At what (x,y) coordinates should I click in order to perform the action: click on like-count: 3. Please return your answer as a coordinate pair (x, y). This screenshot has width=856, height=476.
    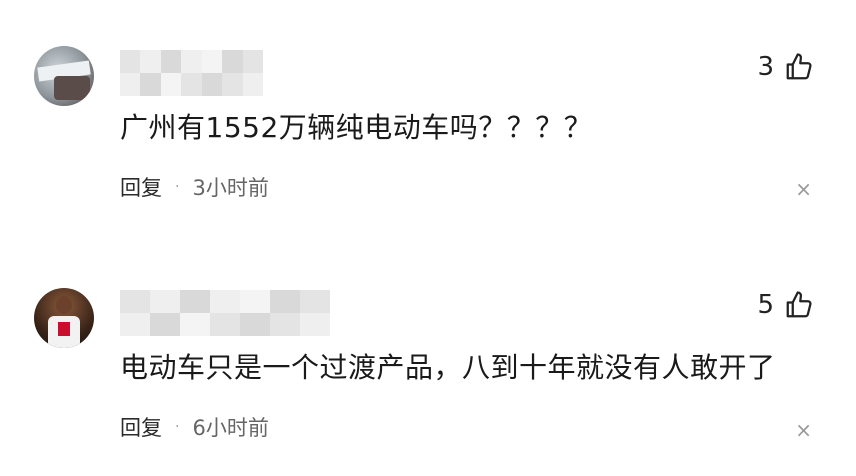
    Looking at the image, I should click on (765, 67).